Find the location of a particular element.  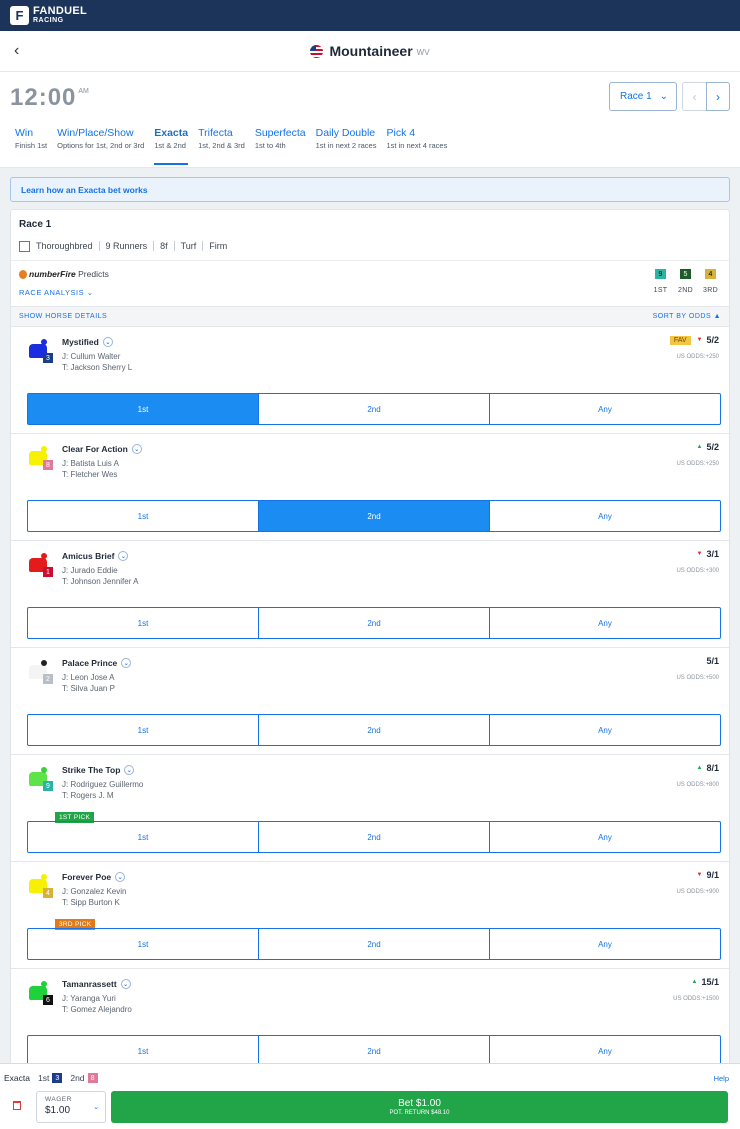

horse-name: Clear For Action ⌄ is located at coordinates (102, 449).